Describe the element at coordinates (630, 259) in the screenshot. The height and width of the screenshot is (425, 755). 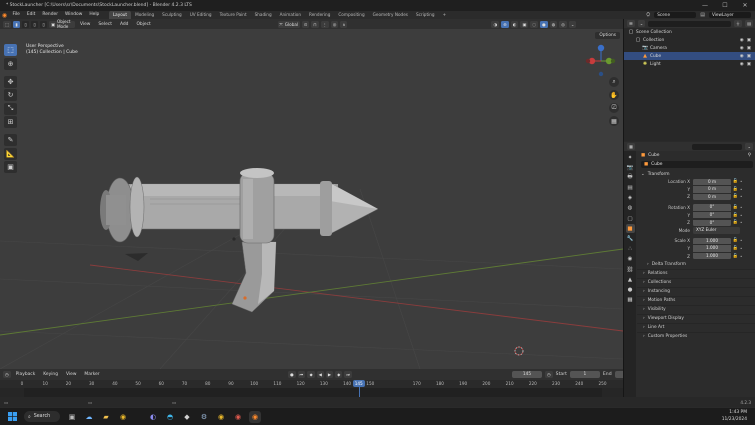
I see `physics-tab-icon: ◉` at that location.